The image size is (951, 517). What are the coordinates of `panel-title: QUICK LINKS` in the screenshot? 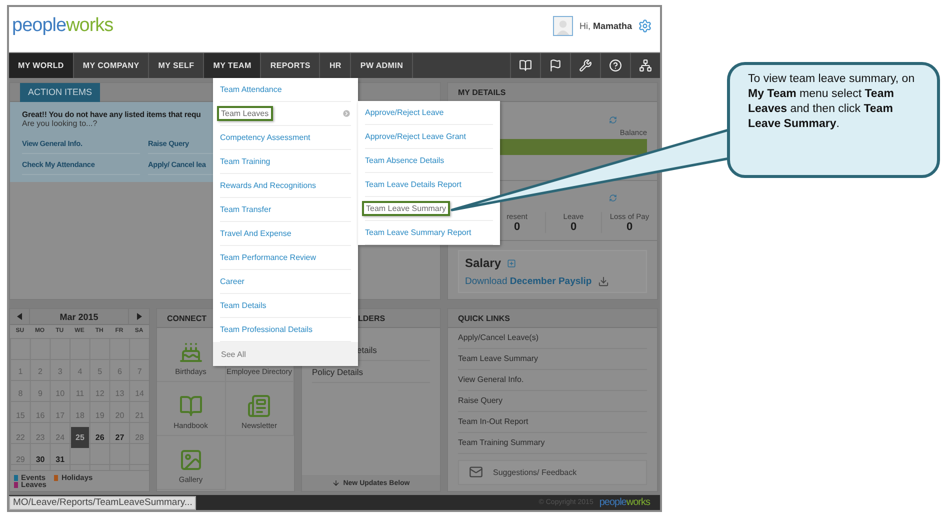 It's located at (484, 318).